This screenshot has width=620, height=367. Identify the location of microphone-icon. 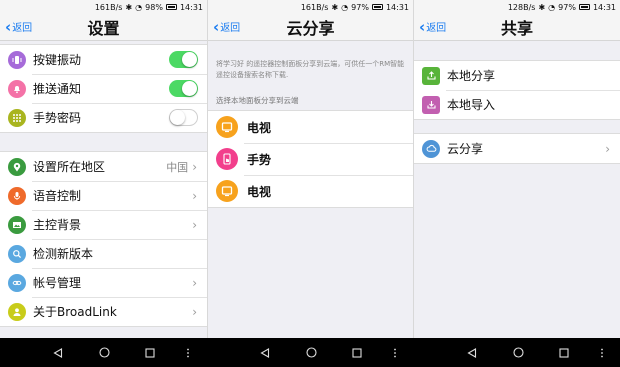
(17, 195).